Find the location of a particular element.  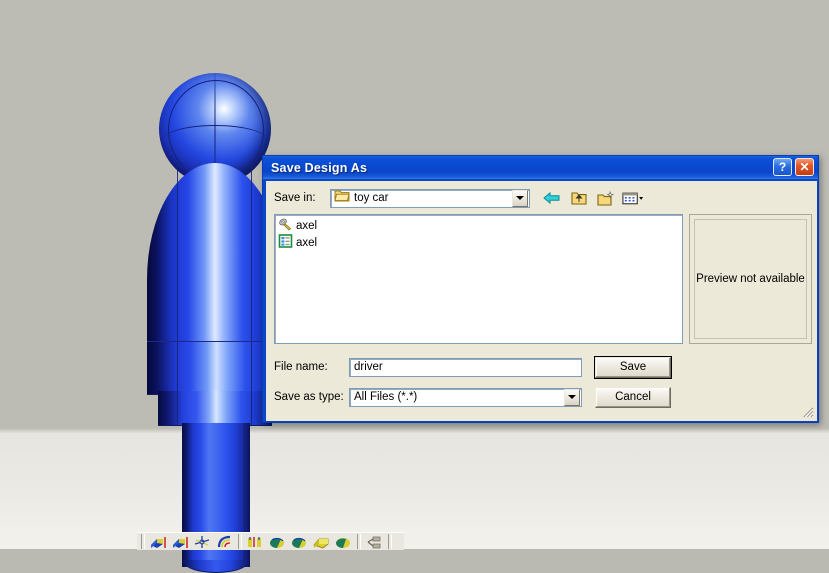

close-button: ✕ is located at coordinates (804, 167).